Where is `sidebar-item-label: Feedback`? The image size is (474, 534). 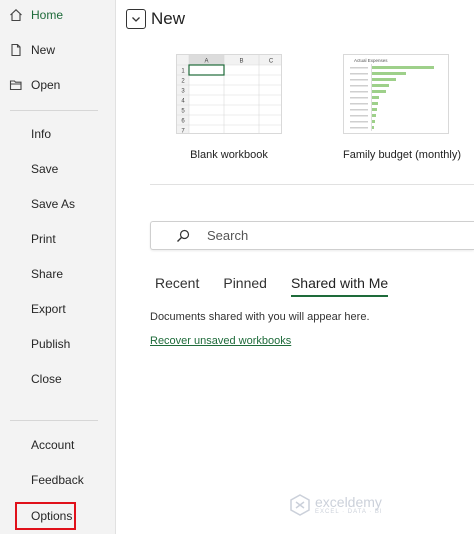 sidebar-item-label: Feedback is located at coordinates (57, 480).